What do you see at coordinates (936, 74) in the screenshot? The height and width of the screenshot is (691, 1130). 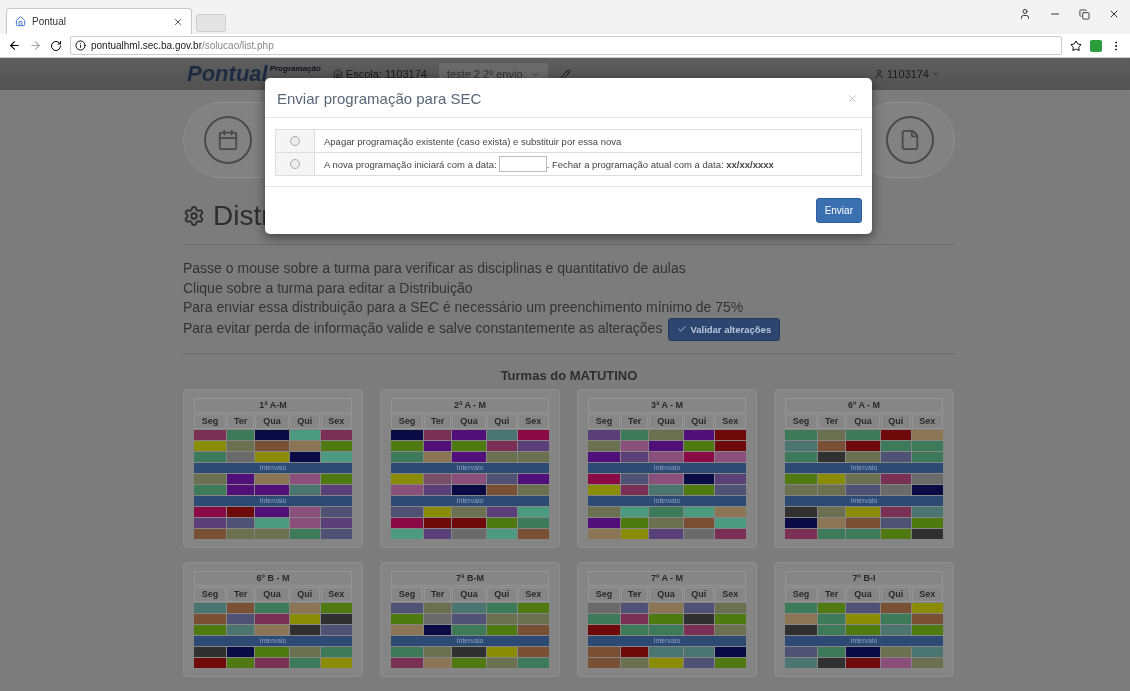 I see `caret-icon` at bounding box center [936, 74].